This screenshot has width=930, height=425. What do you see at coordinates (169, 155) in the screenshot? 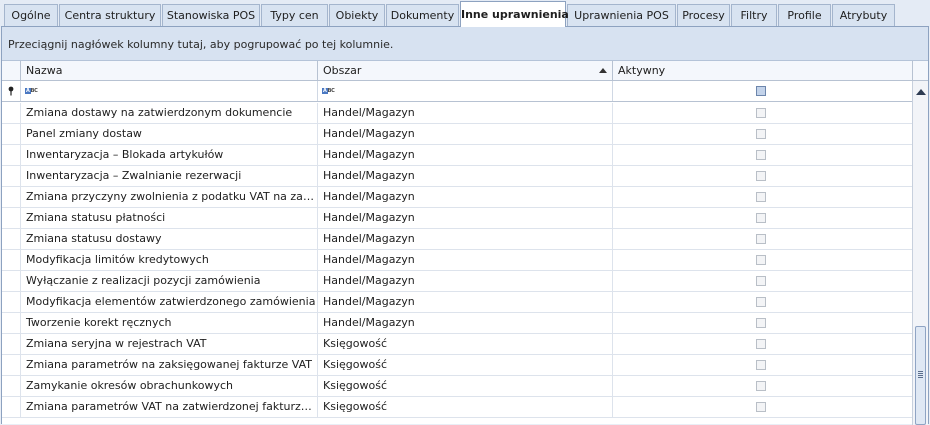
I see `permission-name: Inwentaryzacja – Blokada artykułów` at bounding box center [169, 155].